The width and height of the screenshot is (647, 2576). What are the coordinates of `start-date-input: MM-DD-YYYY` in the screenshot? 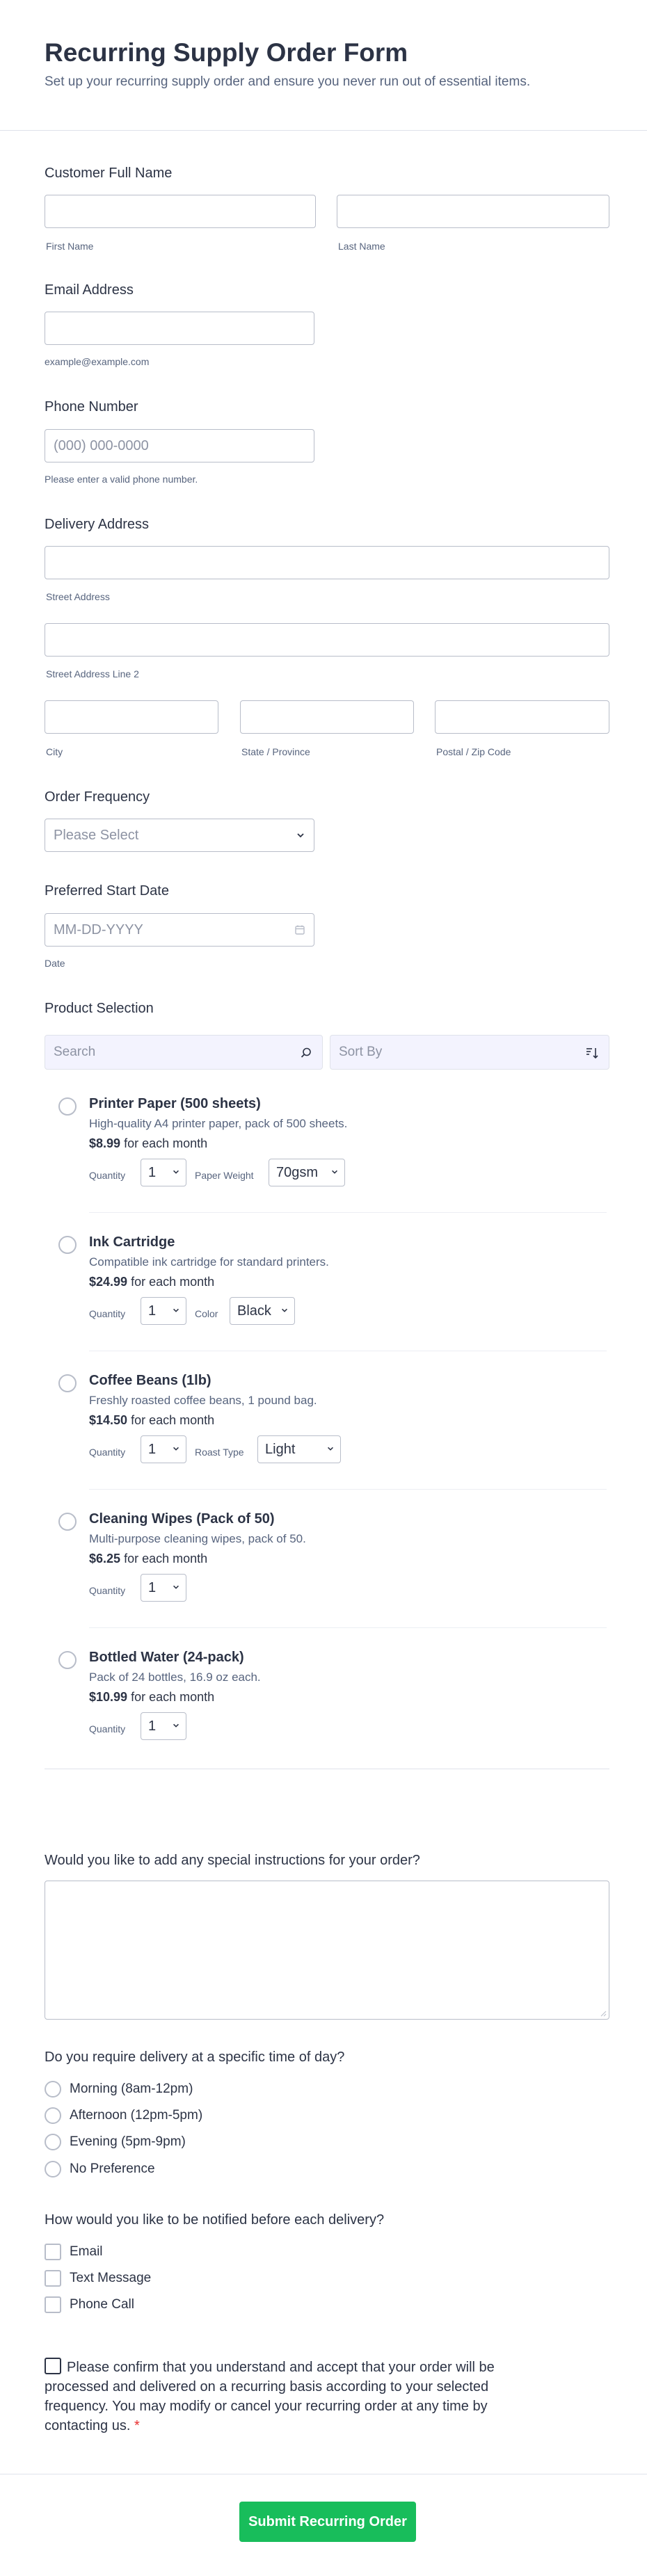 It's located at (179, 930).